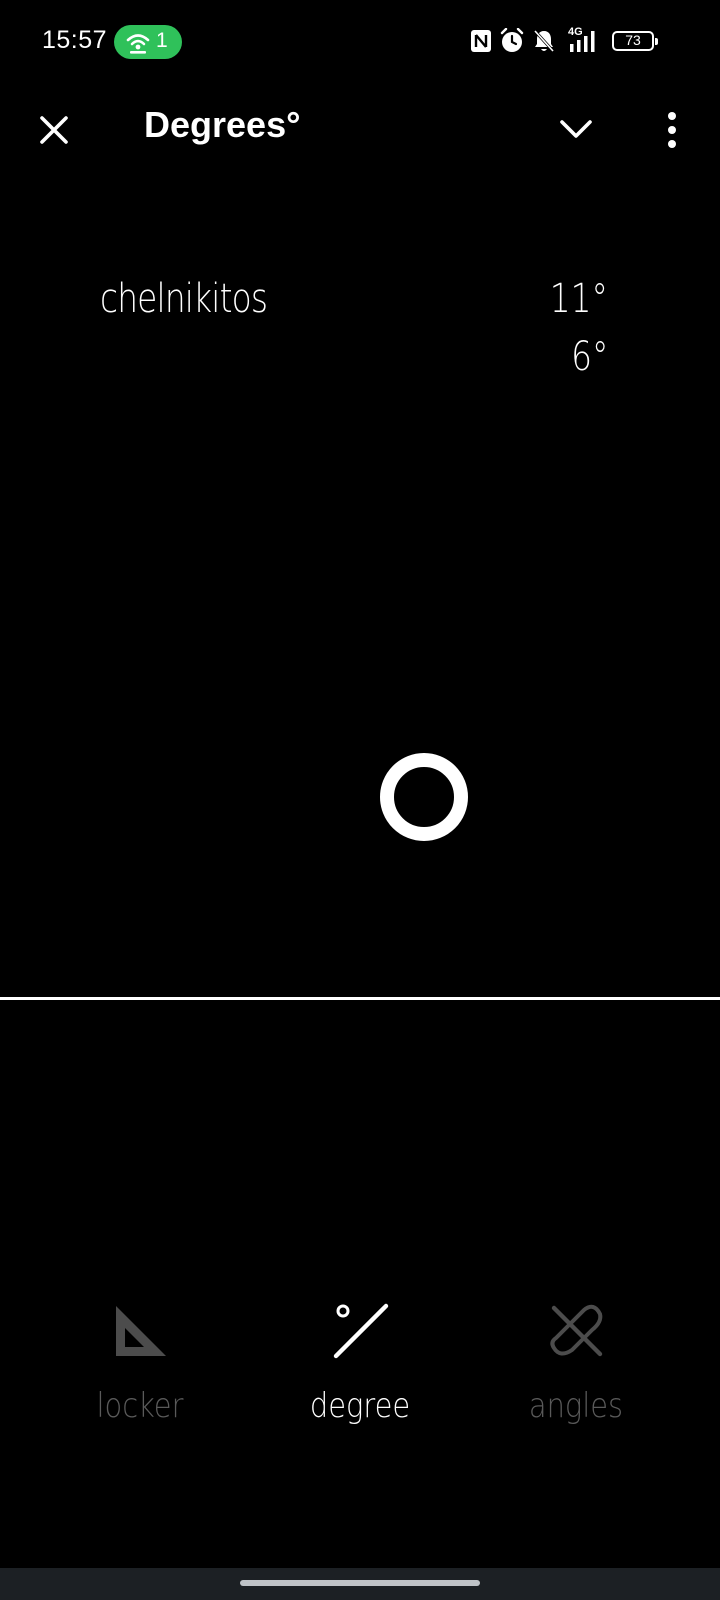 The height and width of the screenshot is (1600, 720). I want to click on gesture-handle, so click(360, 1583).